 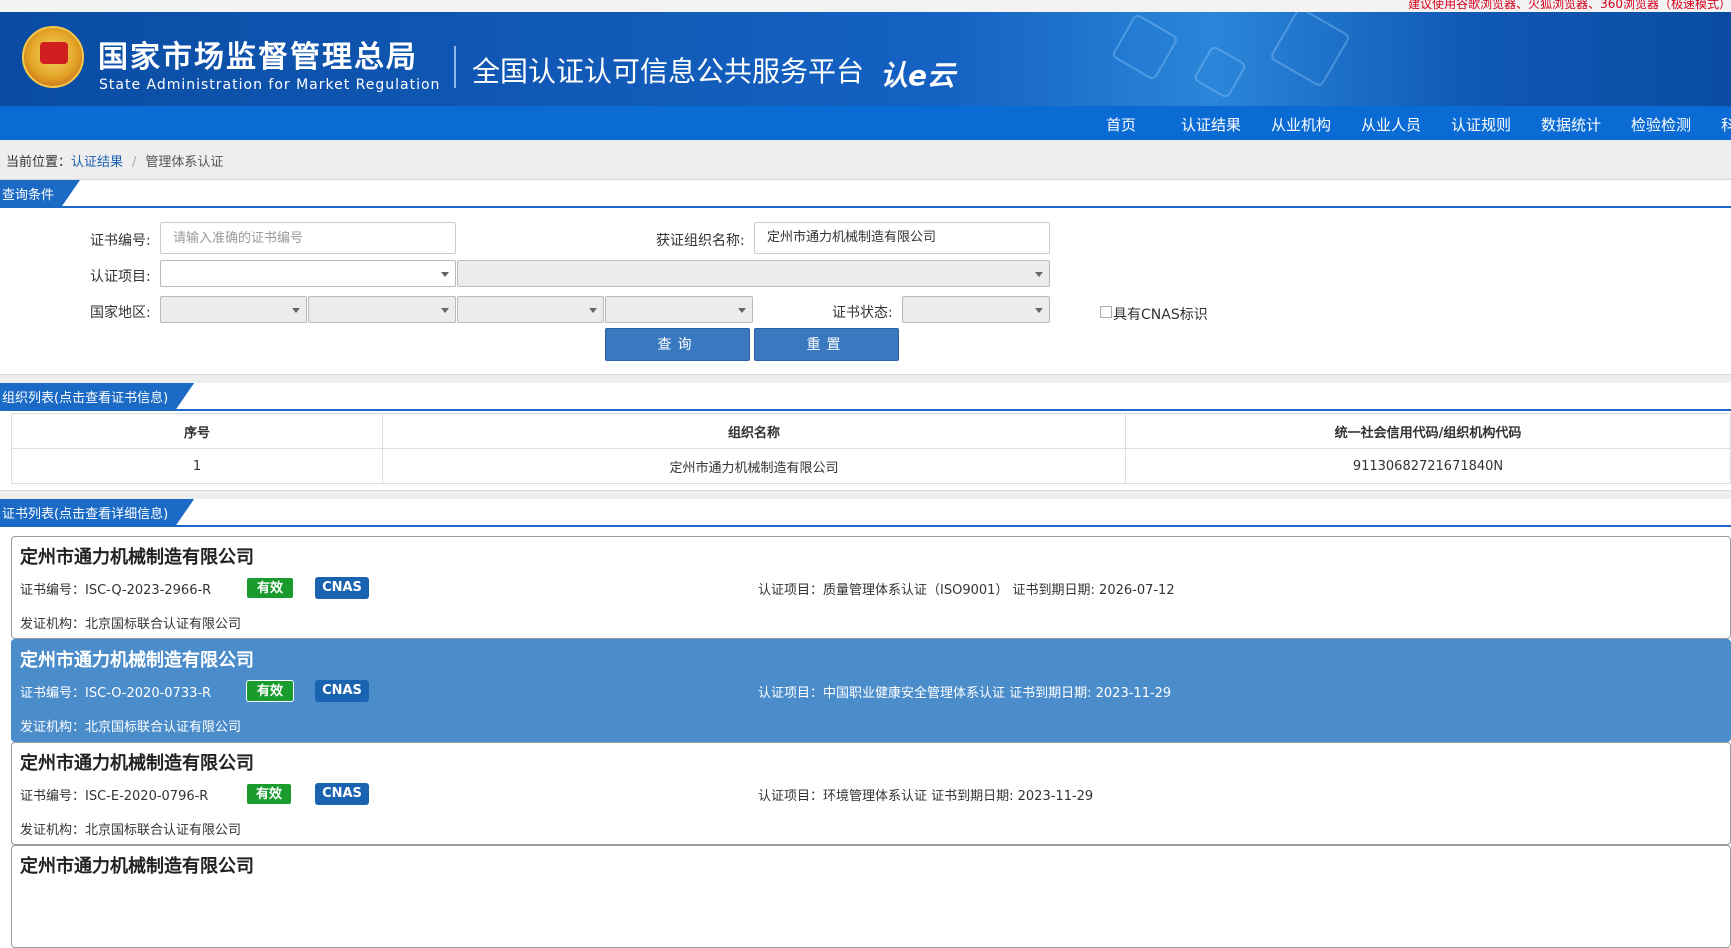 I want to click on nav-more: 科, so click(x=1726, y=124).